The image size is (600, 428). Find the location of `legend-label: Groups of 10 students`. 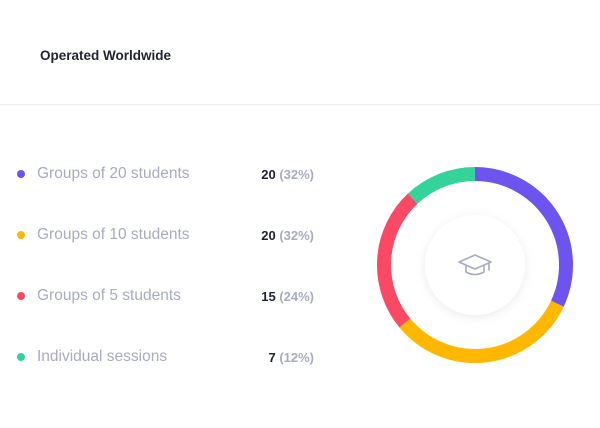

legend-label: Groups of 10 students is located at coordinates (113, 234).